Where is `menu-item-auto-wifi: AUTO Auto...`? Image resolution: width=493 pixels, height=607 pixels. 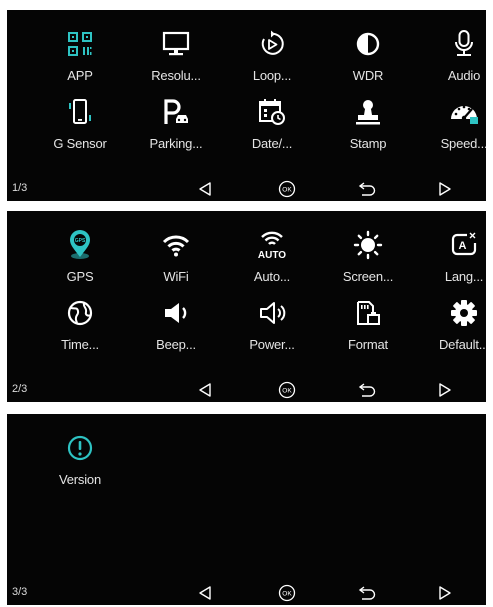
menu-item-auto-wifi: AUTO Auto... is located at coordinates (272, 257).